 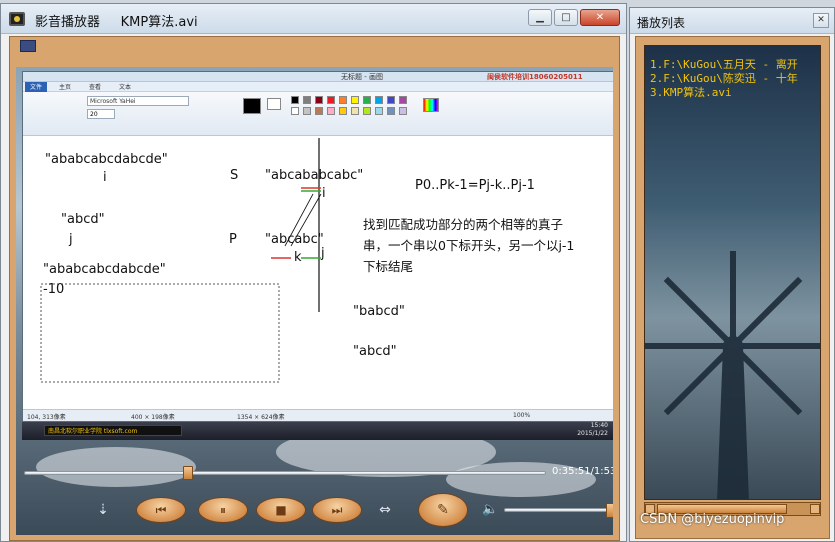 What do you see at coordinates (475, 185) in the screenshot?
I see `canvas-formula: P0..Pk-1=Pj-k..Pj-1` at bounding box center [475, 185].